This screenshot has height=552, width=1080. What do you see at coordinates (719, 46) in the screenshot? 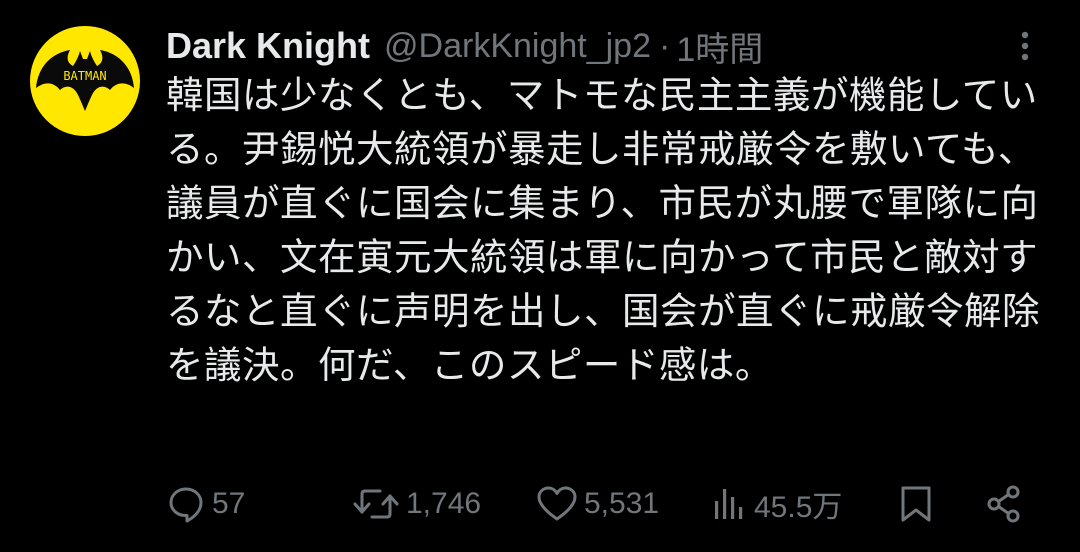
I see `post-timestamp: 1時間` at bounding box center [719, 46].